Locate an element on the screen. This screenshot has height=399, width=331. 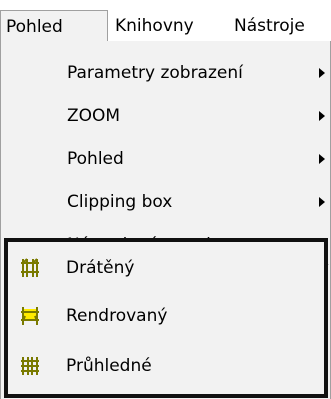
menubar-item-label: Knihovny is located at coordinates (154, 26).